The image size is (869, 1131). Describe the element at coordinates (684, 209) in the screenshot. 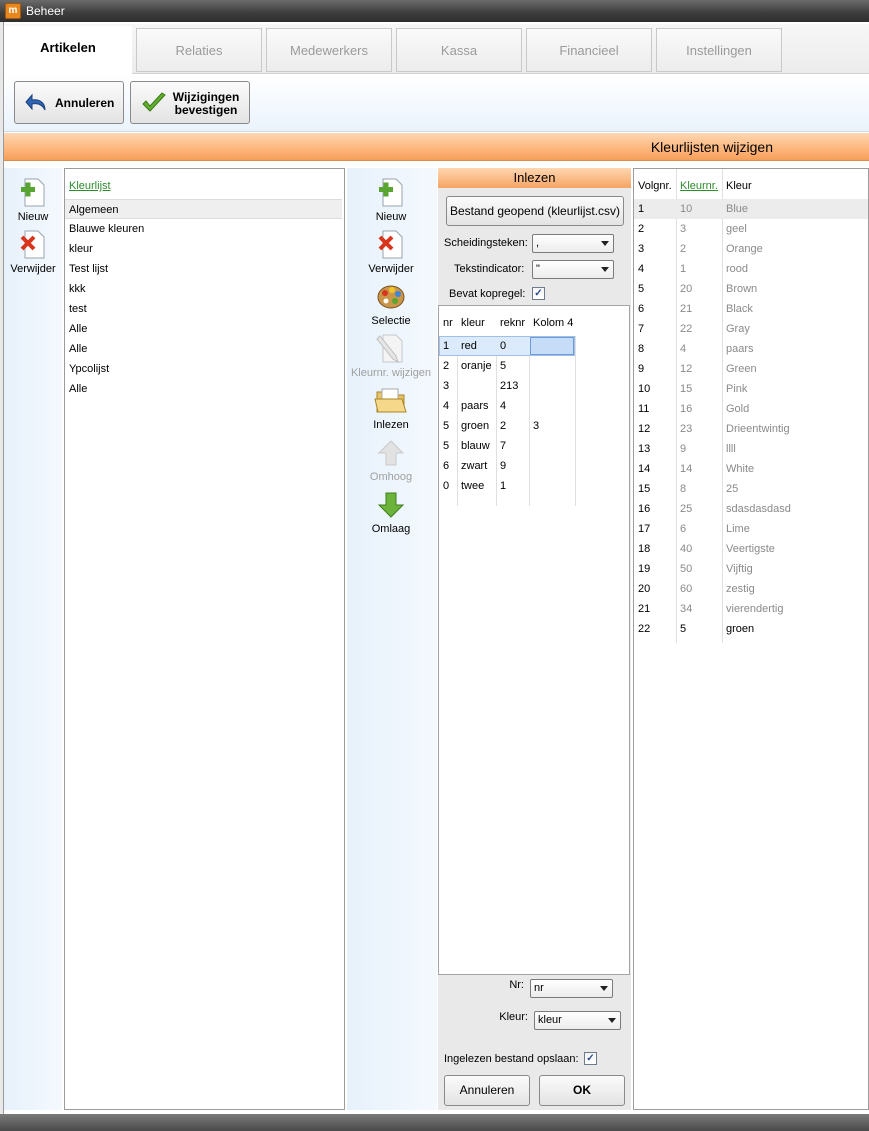

I see `color-cell: 10` at that location.